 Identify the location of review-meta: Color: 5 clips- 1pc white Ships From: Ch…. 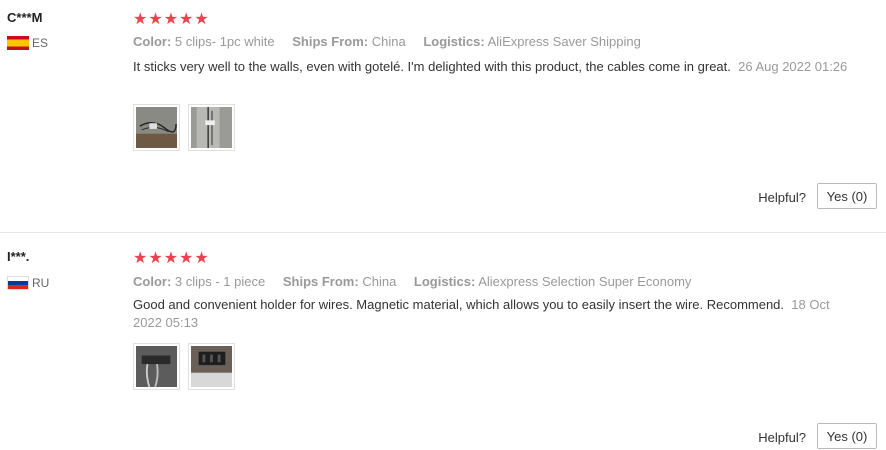
(387, 41).